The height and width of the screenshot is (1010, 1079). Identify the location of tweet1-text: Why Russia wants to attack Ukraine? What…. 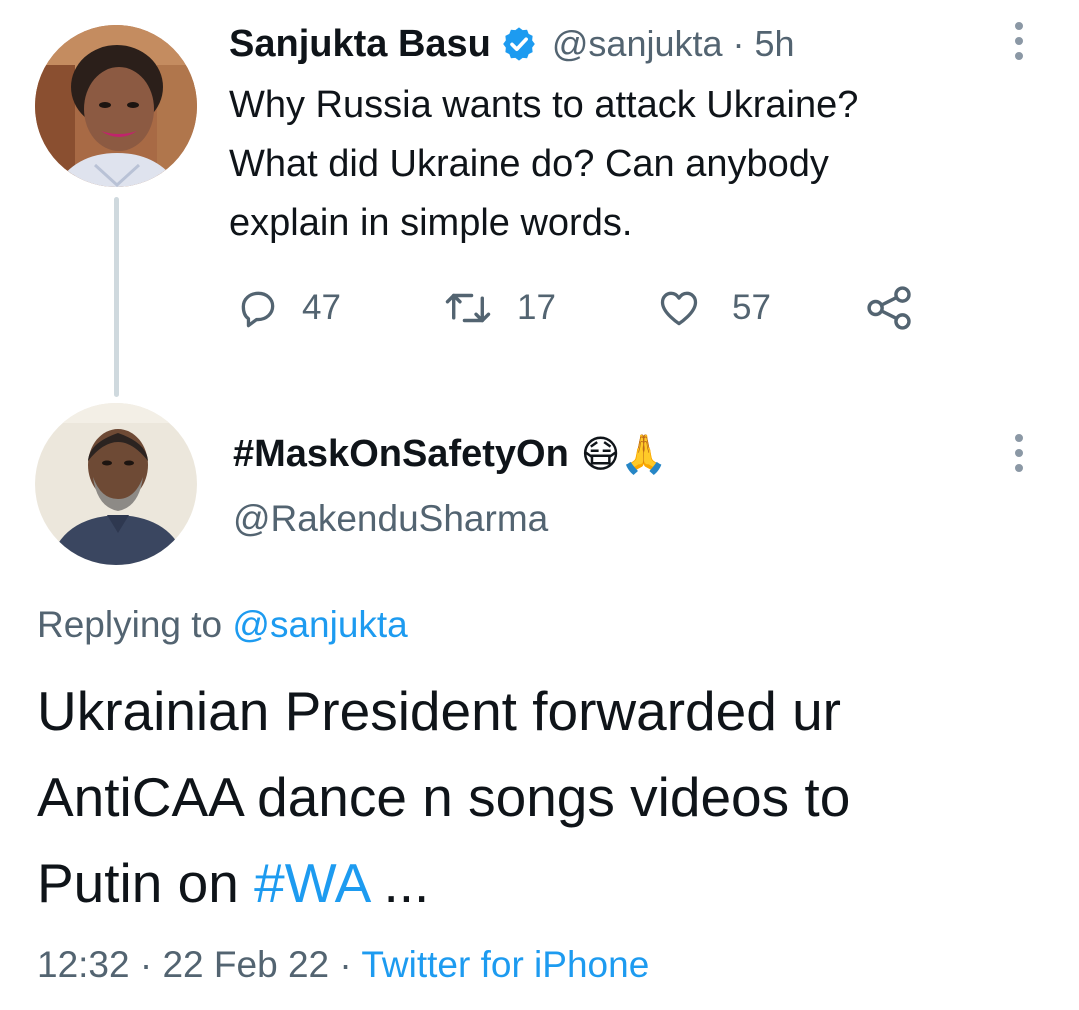
(543, 164).